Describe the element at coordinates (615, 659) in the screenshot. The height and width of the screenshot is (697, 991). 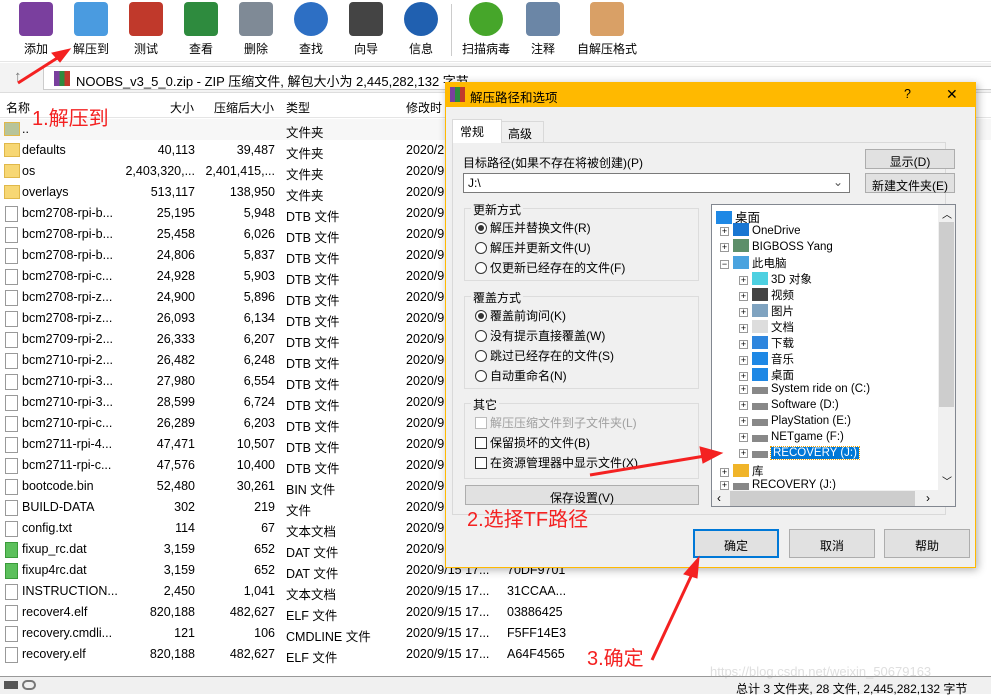
I see `annotation-step-3: 3.确定` at that location.